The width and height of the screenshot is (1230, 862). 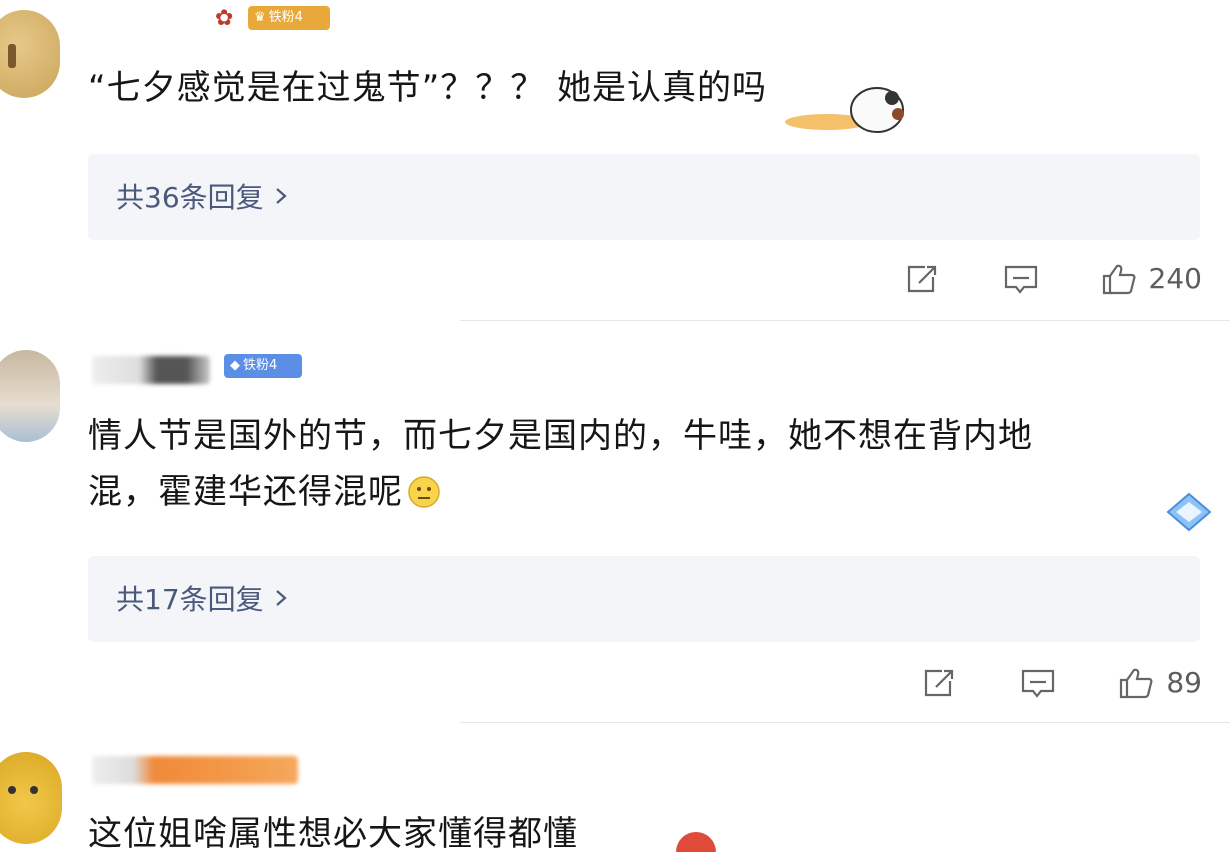 What do you see at coordinates (428, 88) in the screenshot?
I see `comment-text: “七夕感觉是在过鬼节”？？？ 她是认真的吗` at bounding box center [428, 88].